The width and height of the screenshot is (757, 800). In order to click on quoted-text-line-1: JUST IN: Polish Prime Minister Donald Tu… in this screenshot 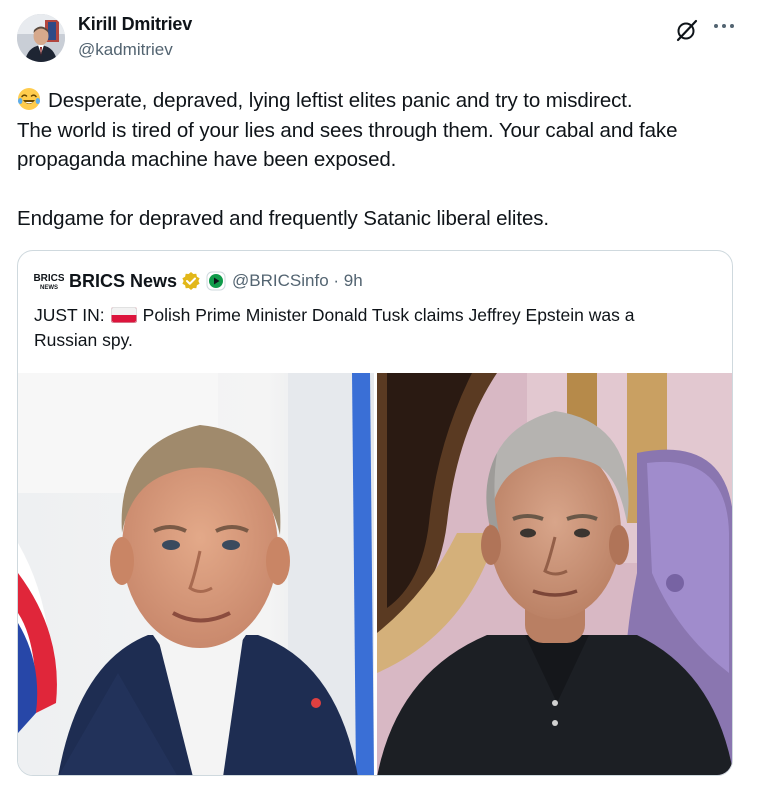, I will do `click(374, 315)`.